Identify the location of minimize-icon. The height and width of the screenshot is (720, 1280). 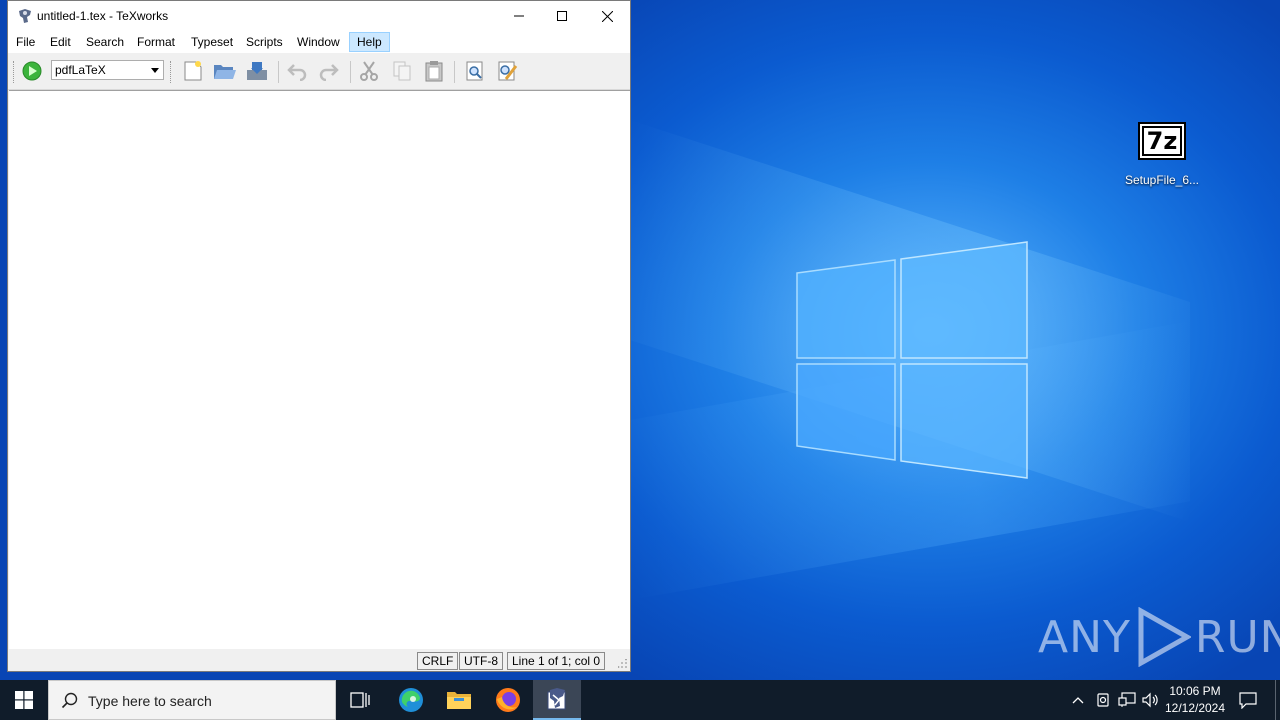
(519, 16).